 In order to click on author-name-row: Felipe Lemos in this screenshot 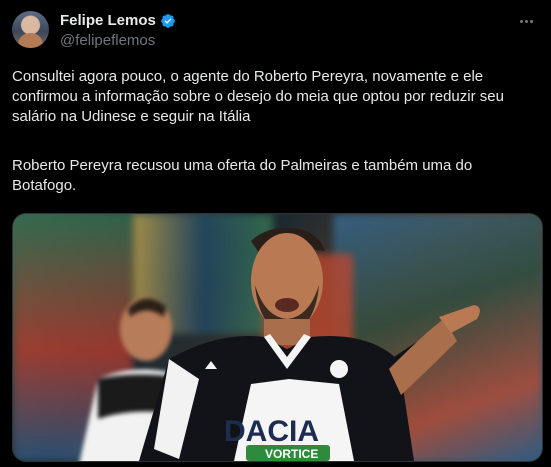, I will do `click(118, 20)`.